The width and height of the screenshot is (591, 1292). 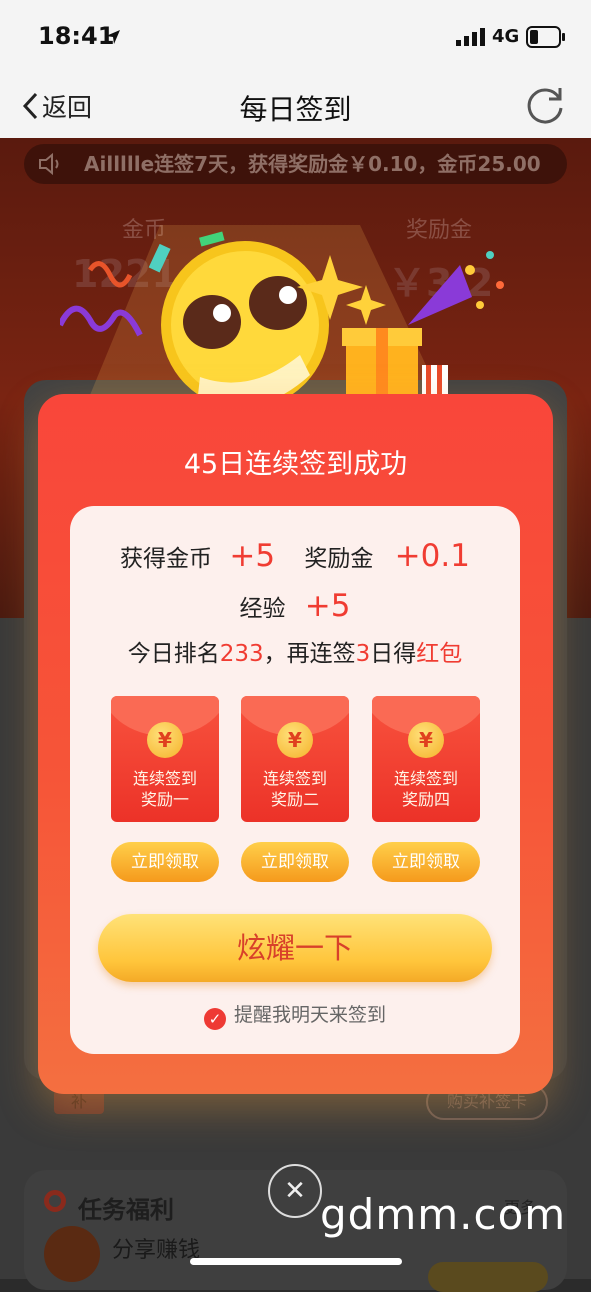 I want to click on claim-button-3: 立即领取, so click(x=426, y=862).